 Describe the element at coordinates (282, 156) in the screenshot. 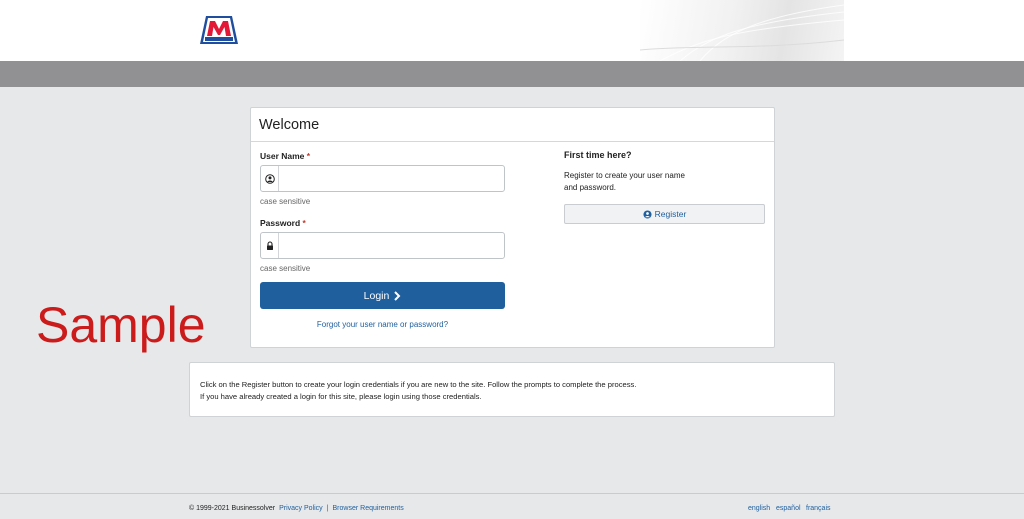

I see `username-label-text: User Name` at that location.